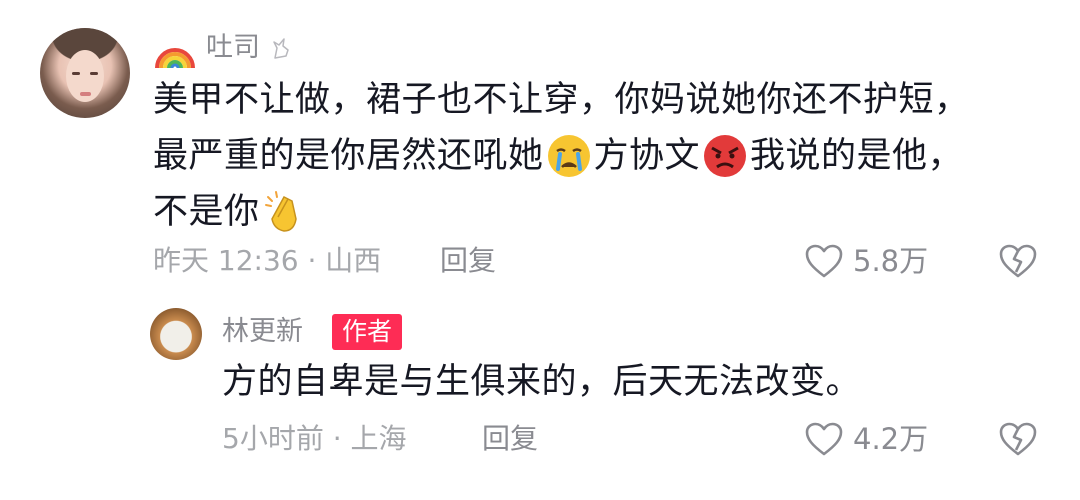  Describe the element at coordinates (647, 156) in the screenshot. I see `comment-text-segment: 方协文` at that location.